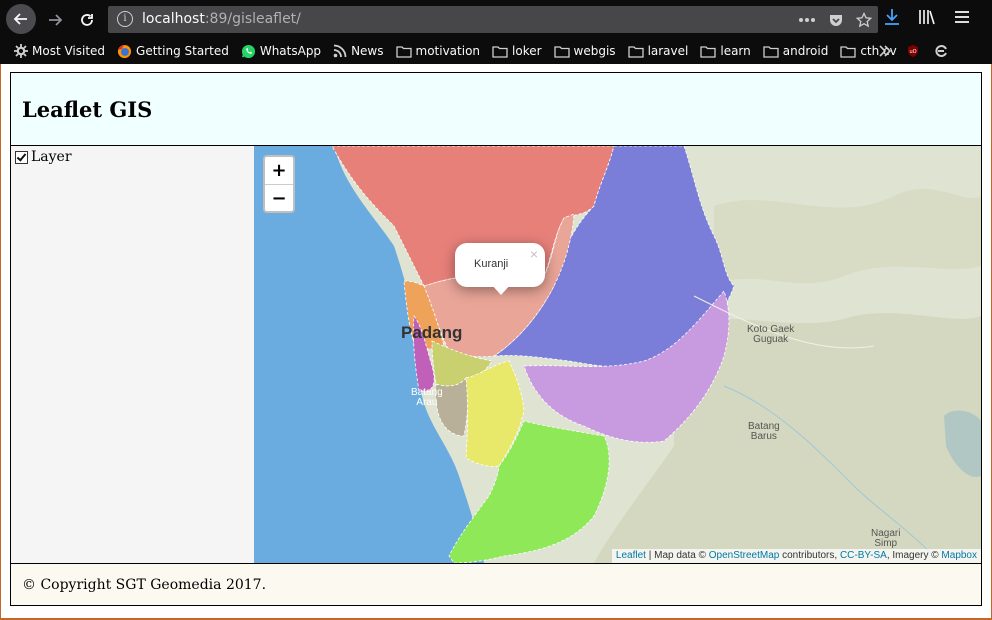 This screenshot has width=992, height=620. What do you see at coordinates (941, 51) in the screenshot?
I see `extension-icon` at bounding box center [941, 51].